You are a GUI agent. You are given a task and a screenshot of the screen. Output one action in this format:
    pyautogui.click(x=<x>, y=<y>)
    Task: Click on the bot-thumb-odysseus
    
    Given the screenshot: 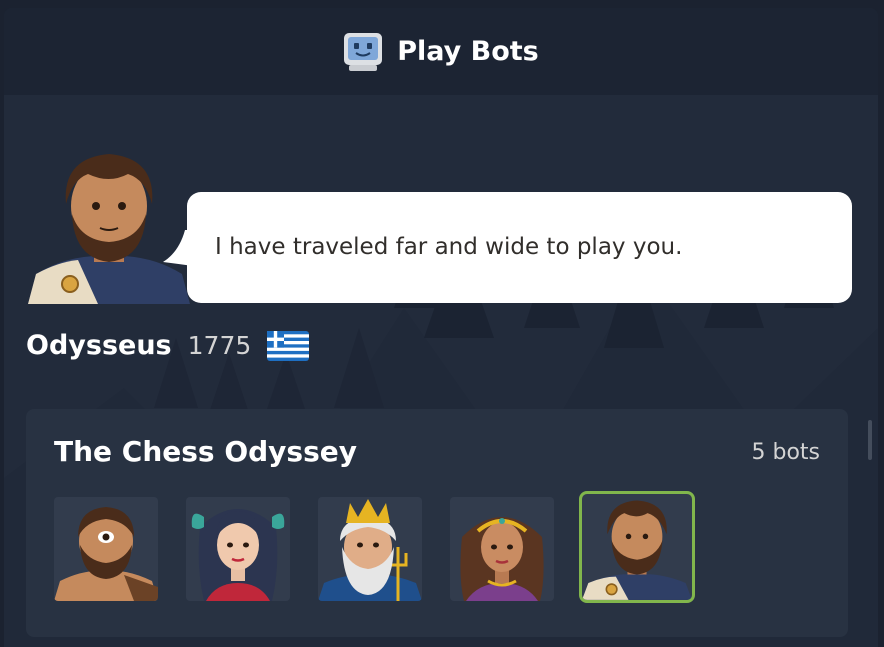 What is the action you would take?
    pyautogui.click(x=637, y=547)
    